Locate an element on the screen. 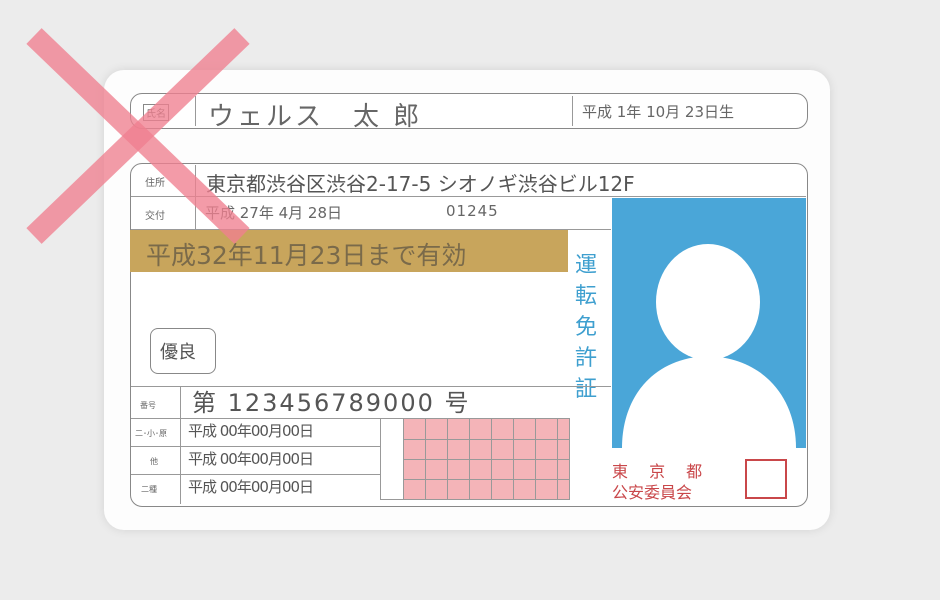 Image resolution: width=940 pixels, height=600 pixels. address-value: 東京都渋谷区渋谷2-17-5 シオノギ渋谷ビル12F is located at coordinates (420, 184).